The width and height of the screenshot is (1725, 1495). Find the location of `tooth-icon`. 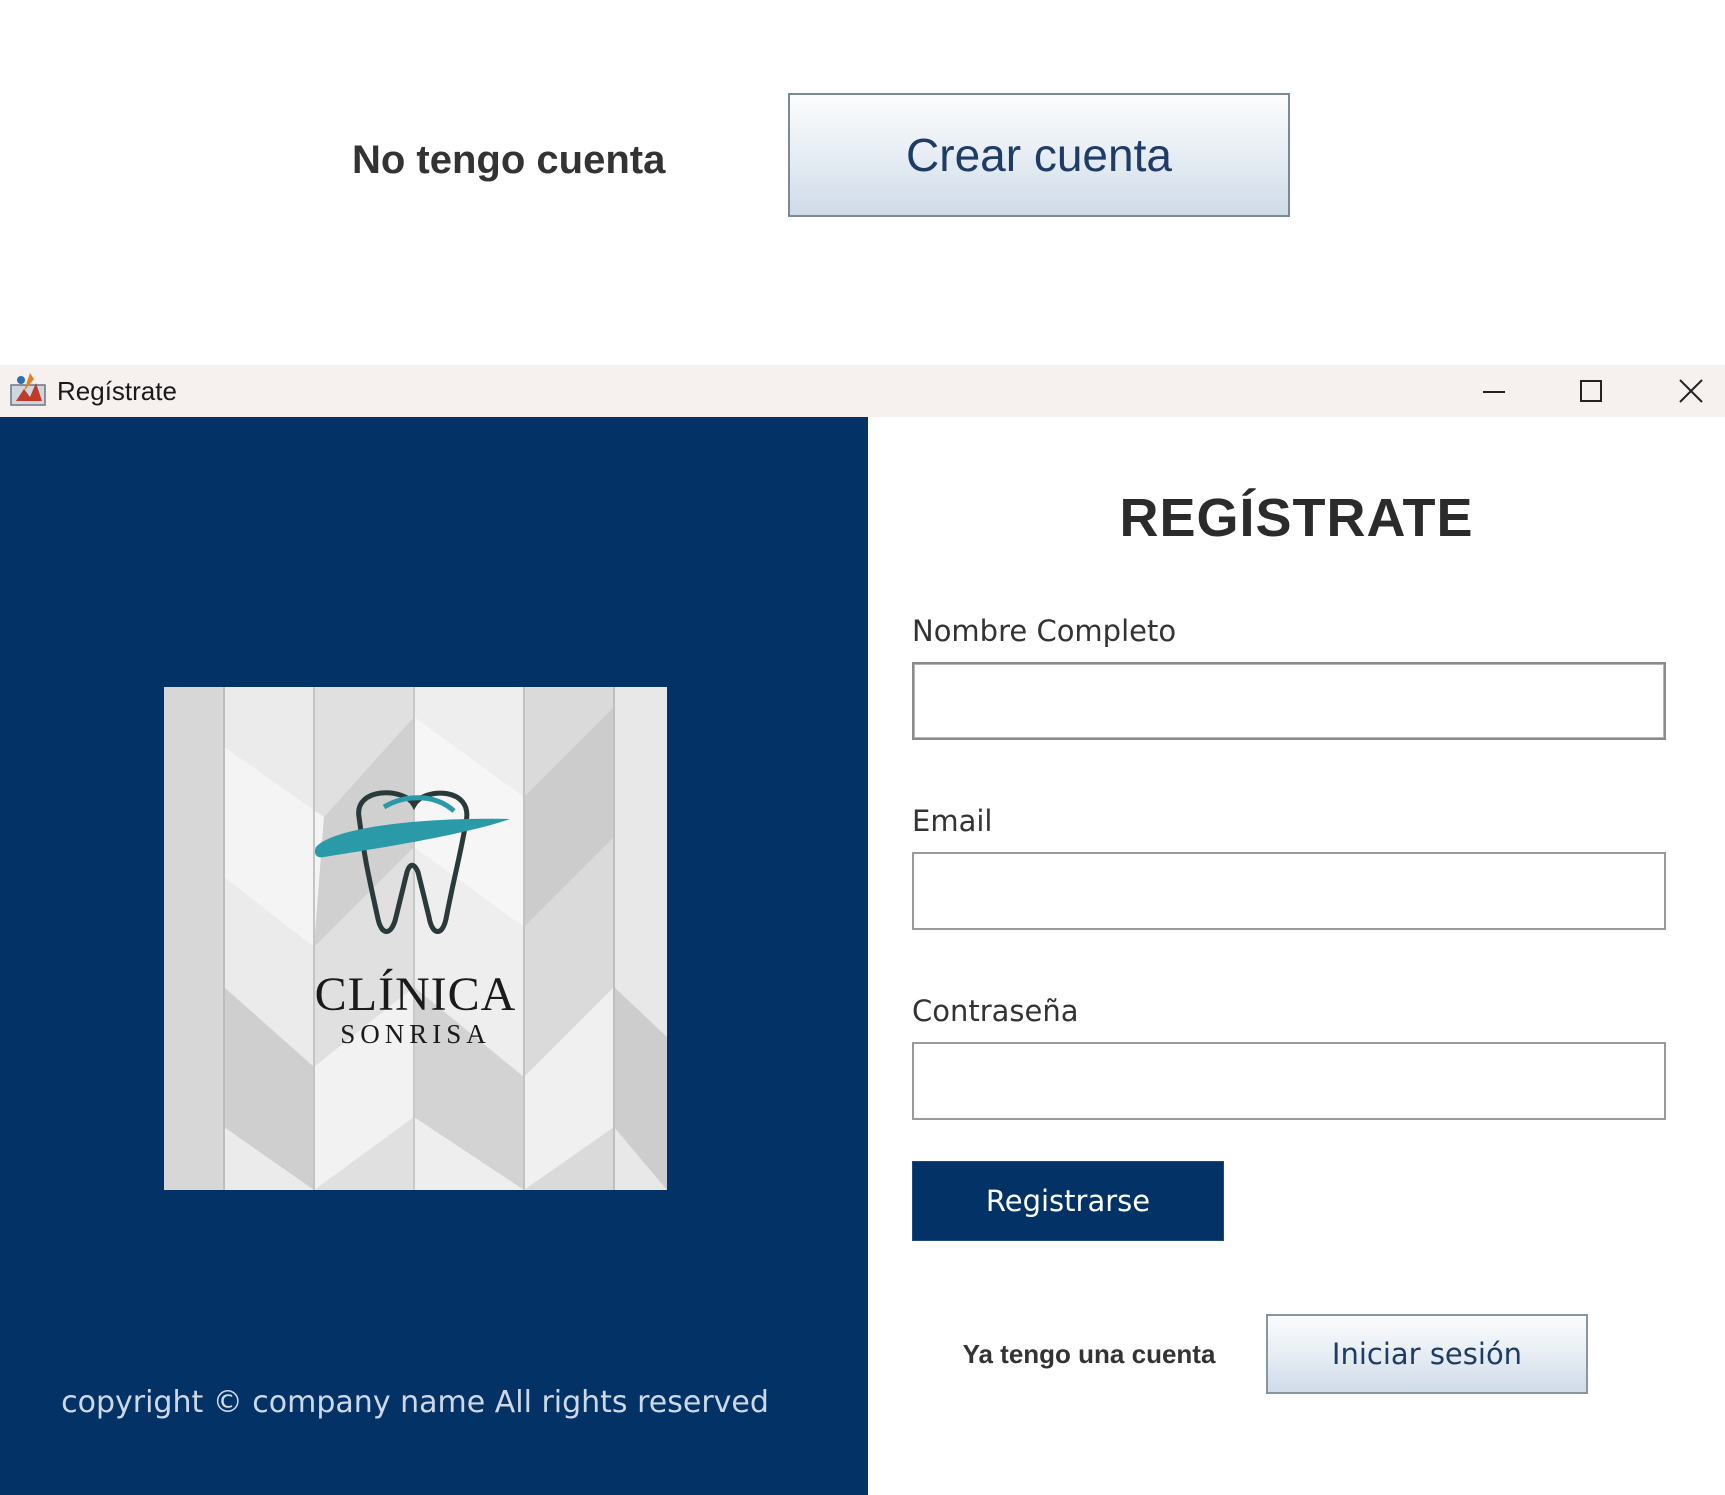

tooth-icon is located at coordinates (412, 862).